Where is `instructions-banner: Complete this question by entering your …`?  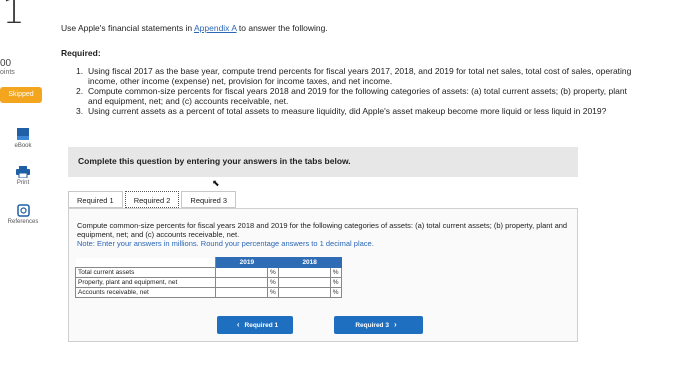
instructions-banner: Complete this question by entering your … is located at coordinates (323, 162).